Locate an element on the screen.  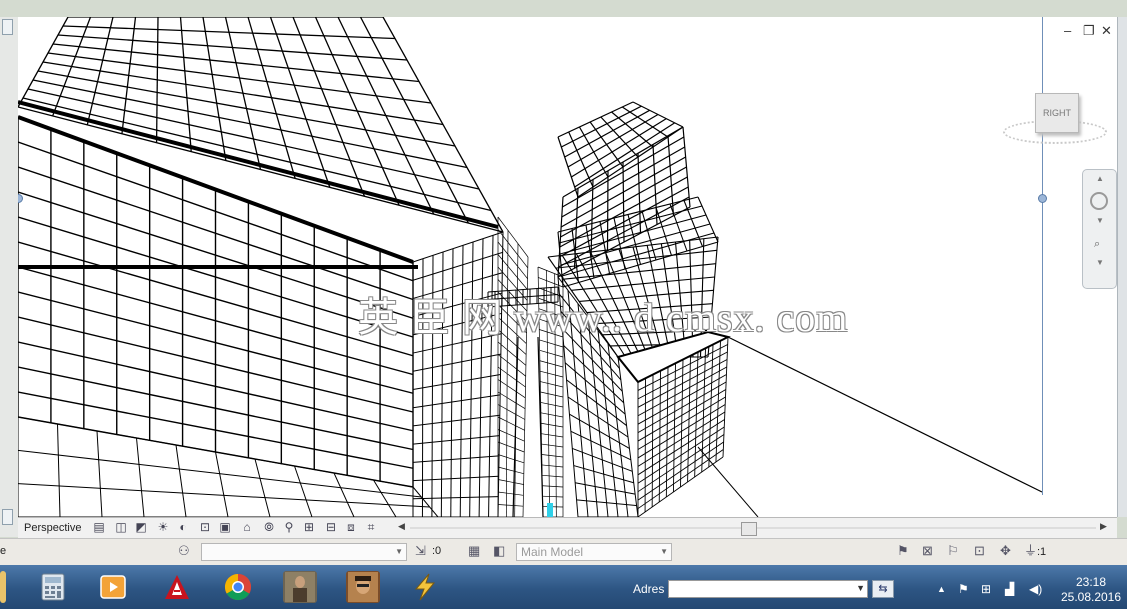
partial-app-icon is located at coordinates (3, 587).